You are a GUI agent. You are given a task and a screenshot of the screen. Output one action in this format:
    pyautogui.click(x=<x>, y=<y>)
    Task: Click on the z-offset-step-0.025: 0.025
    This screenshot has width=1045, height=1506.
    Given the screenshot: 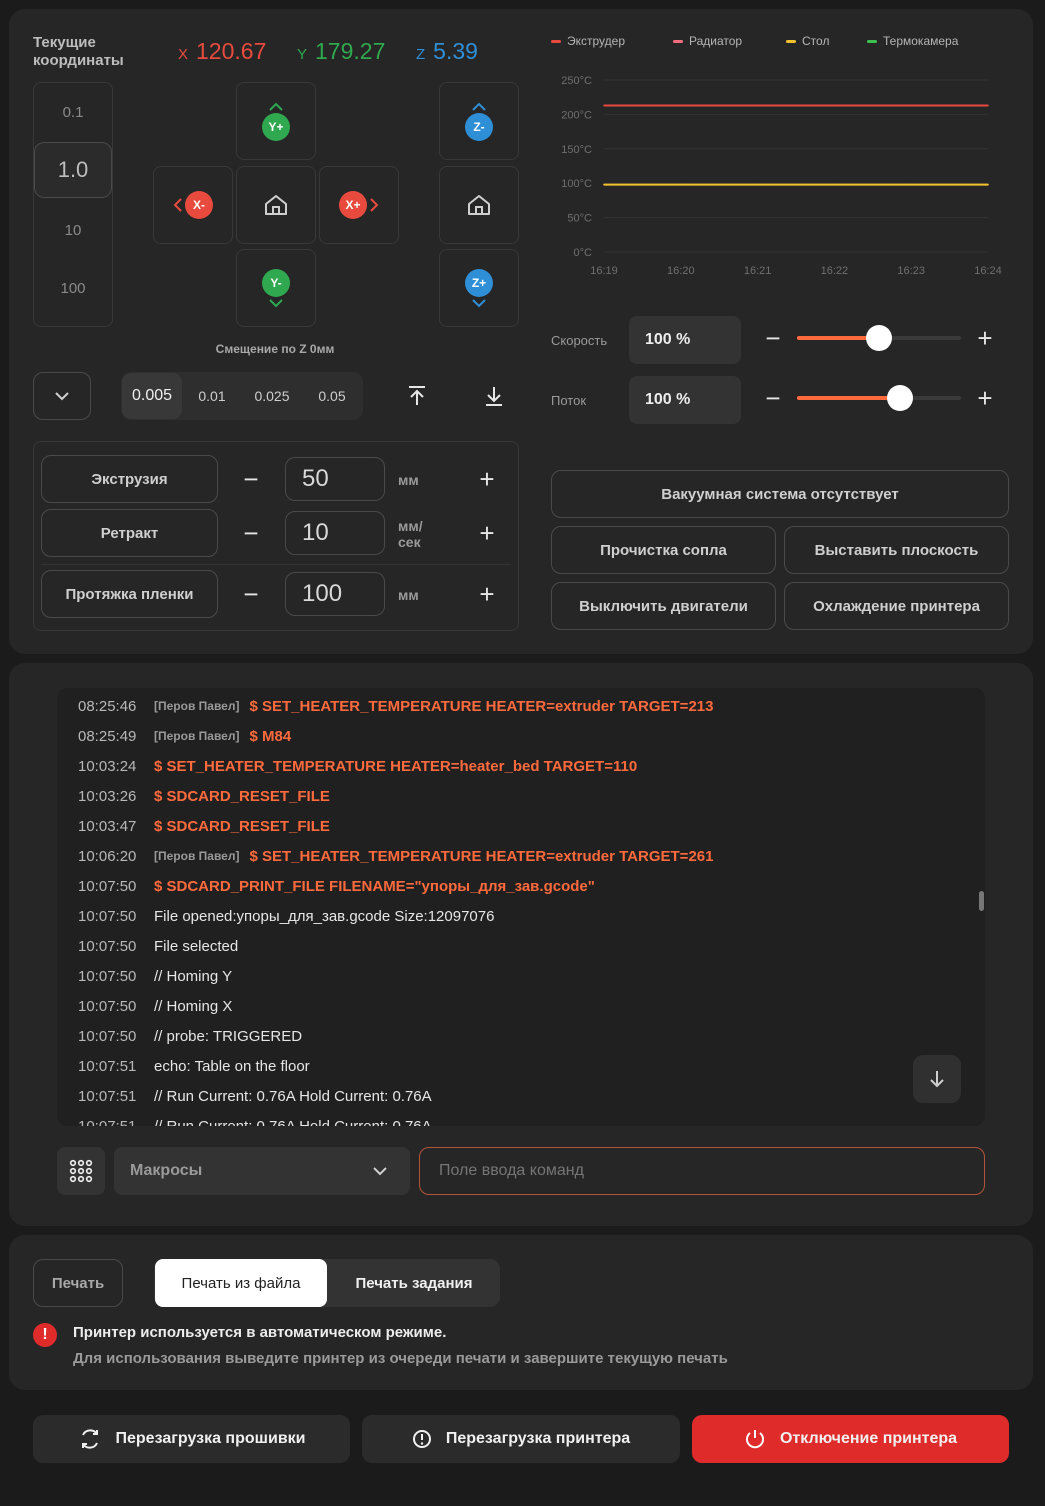 What is the action you would take?
    pyautogui.click(x=272, y=396)
    